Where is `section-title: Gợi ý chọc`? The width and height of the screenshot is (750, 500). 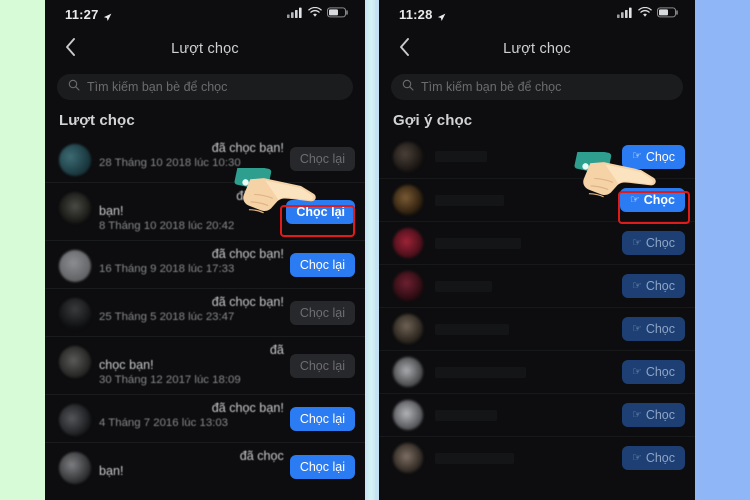
section-title: Gợi ý chọc is located at coordinates (433, 120).